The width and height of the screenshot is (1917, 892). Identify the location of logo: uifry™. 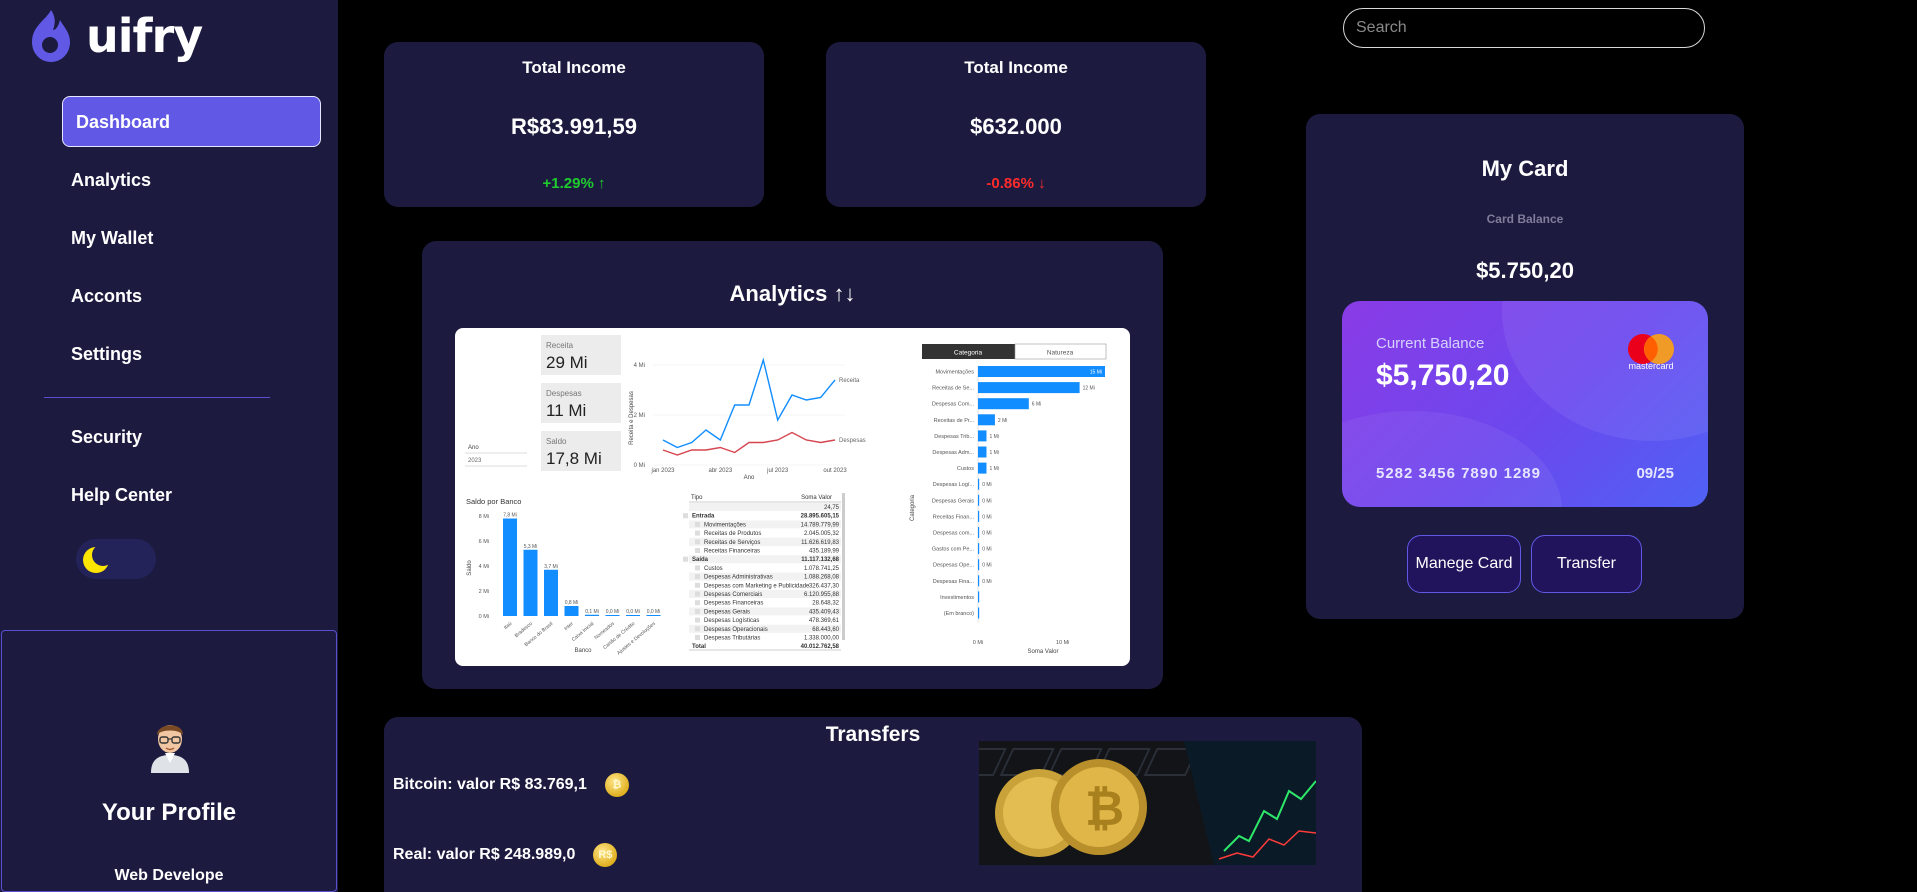
(120, 32).